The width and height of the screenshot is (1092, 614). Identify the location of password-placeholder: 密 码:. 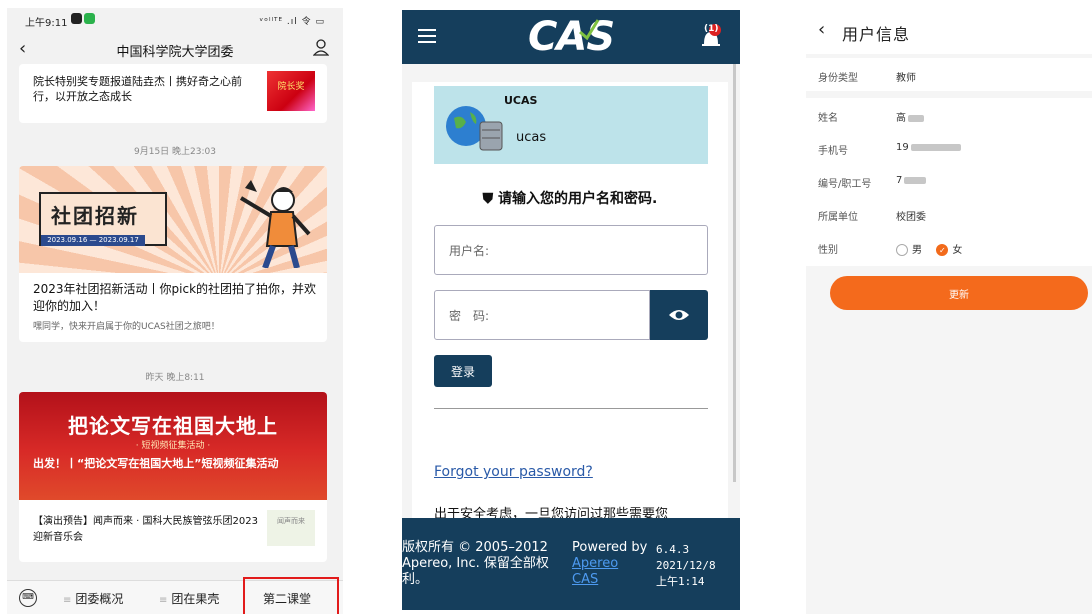
(469, 316).